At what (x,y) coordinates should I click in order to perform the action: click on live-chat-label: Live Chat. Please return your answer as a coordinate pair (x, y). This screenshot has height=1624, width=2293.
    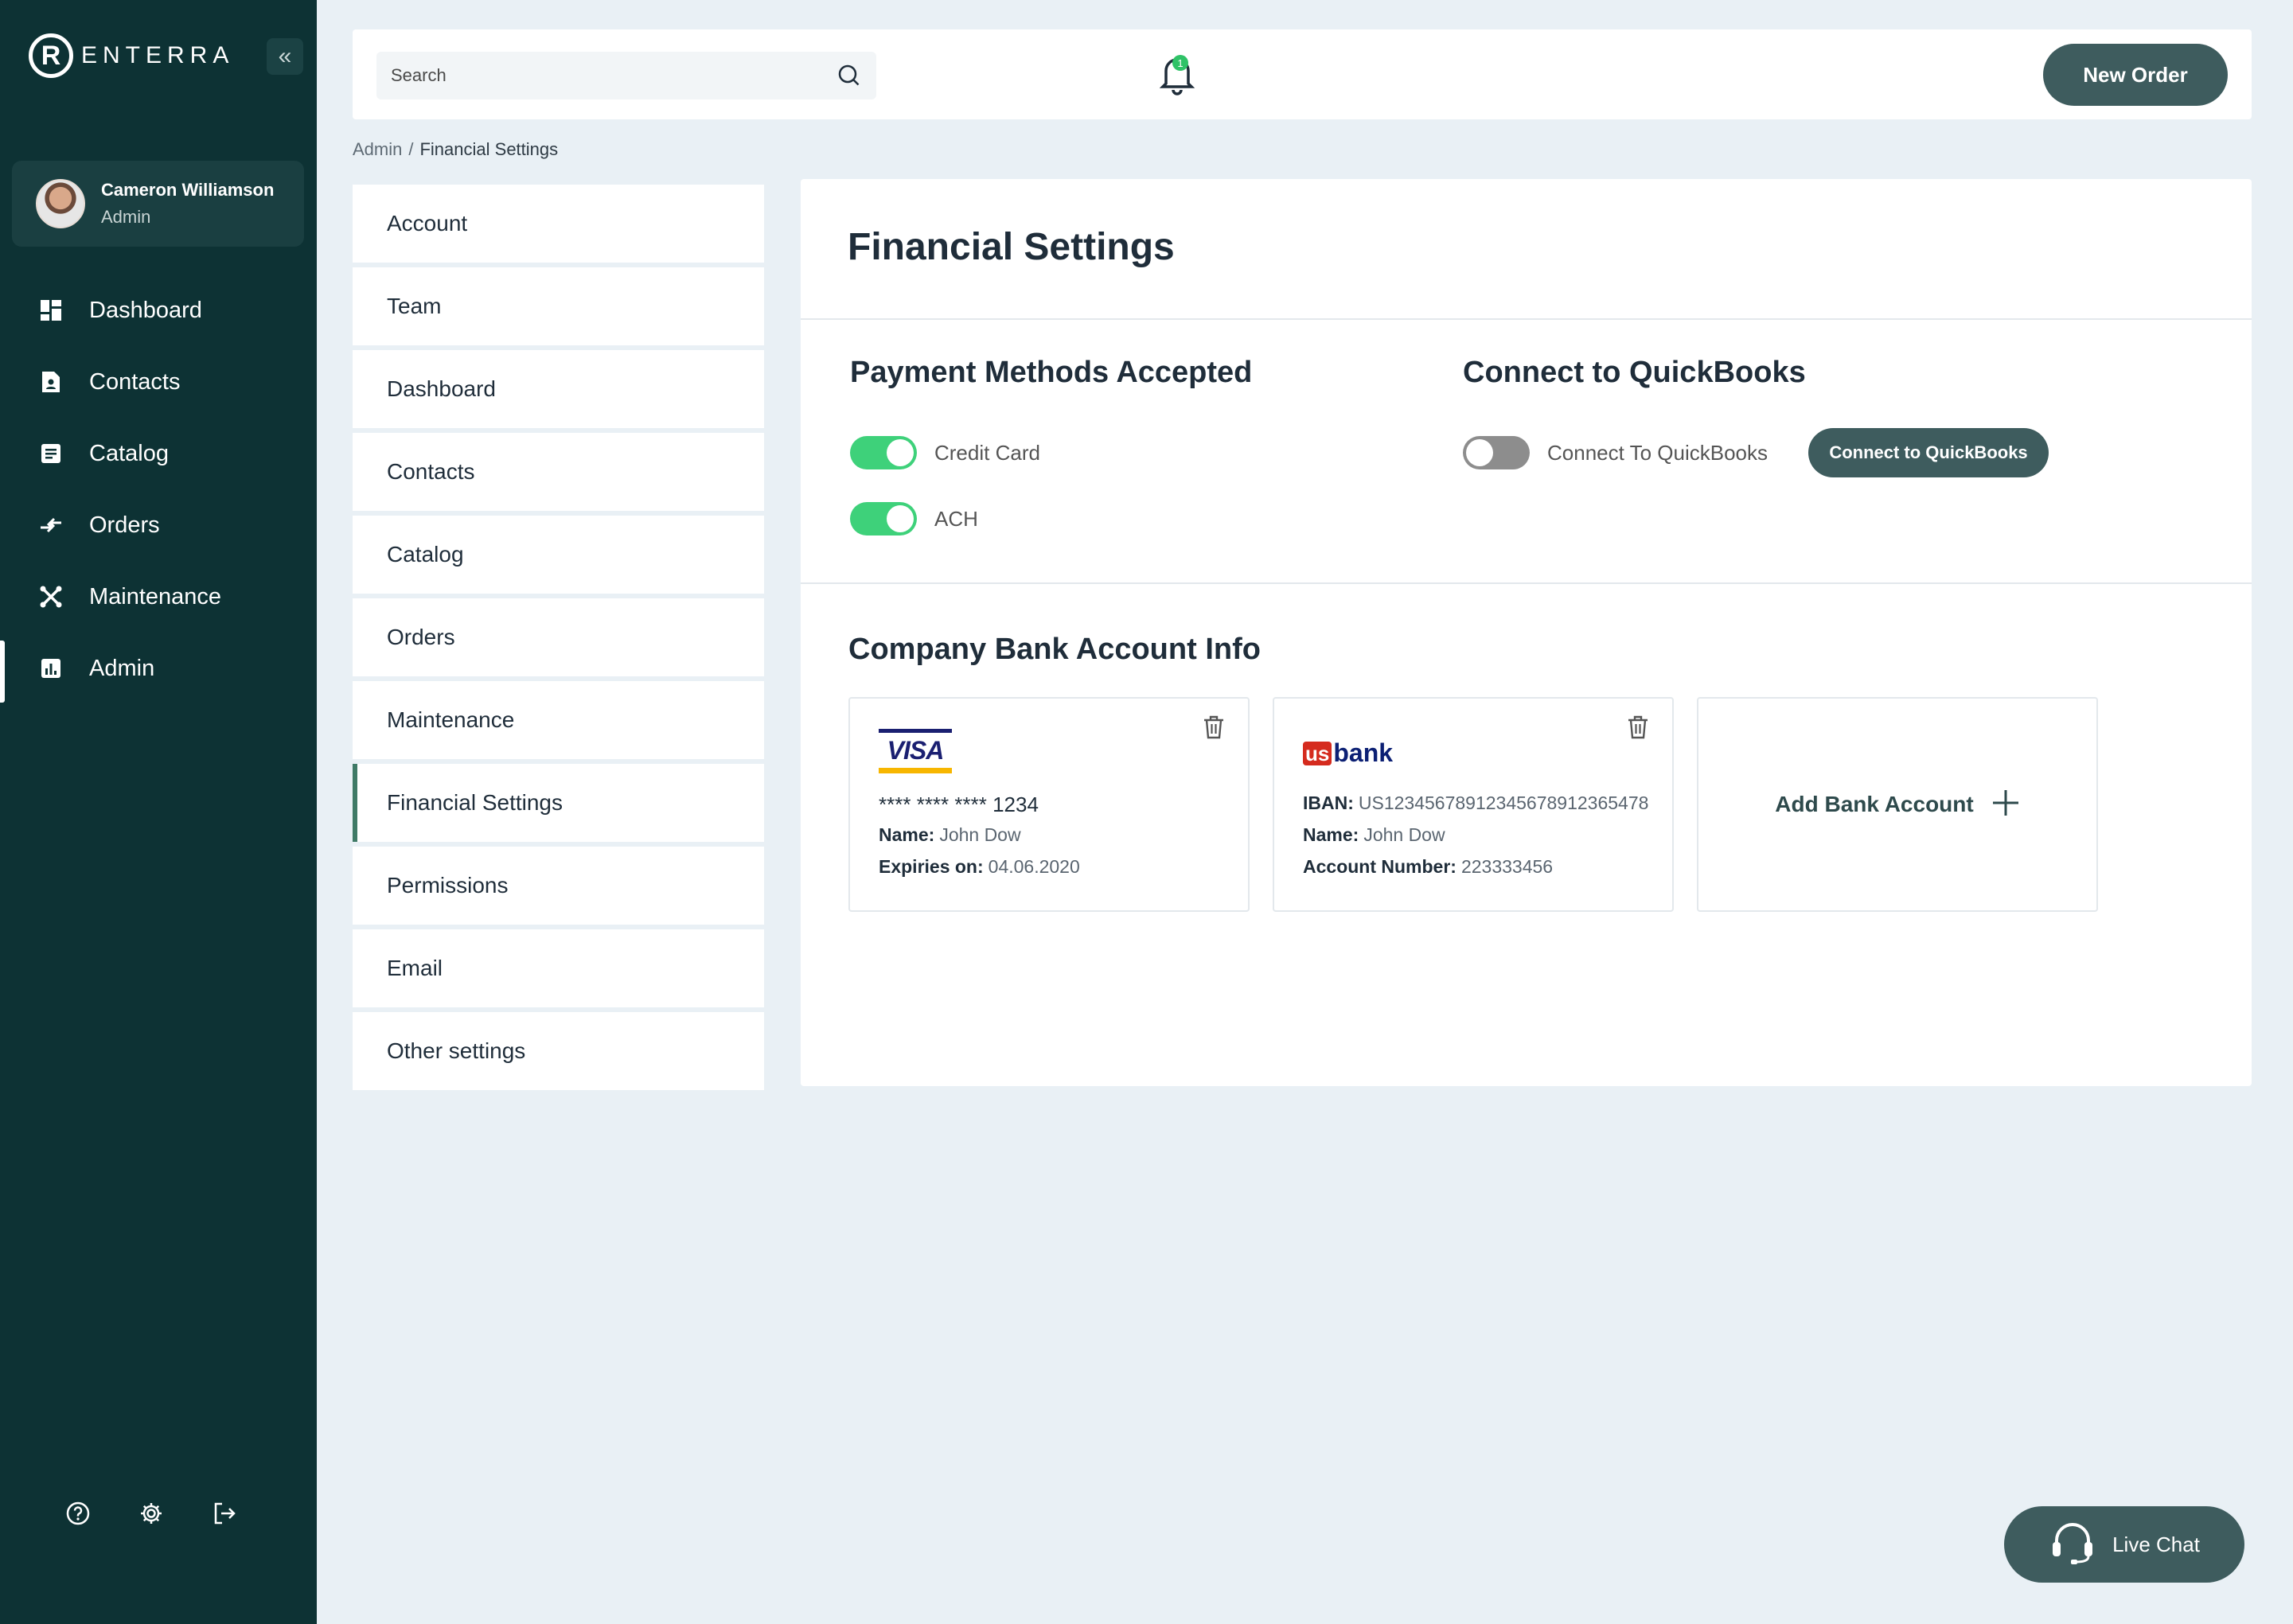
    Looking at the image, I should click on (2156, 1544).